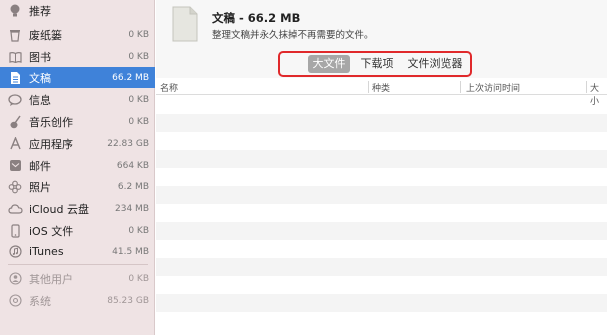 The width and height of the screenshot is (607, 335). What do you see at coordinates (77, 143) in the screenshot?
I see `sidebar-item-applications: 应用程序 22.83 GB` at bounding box center [77, 143].